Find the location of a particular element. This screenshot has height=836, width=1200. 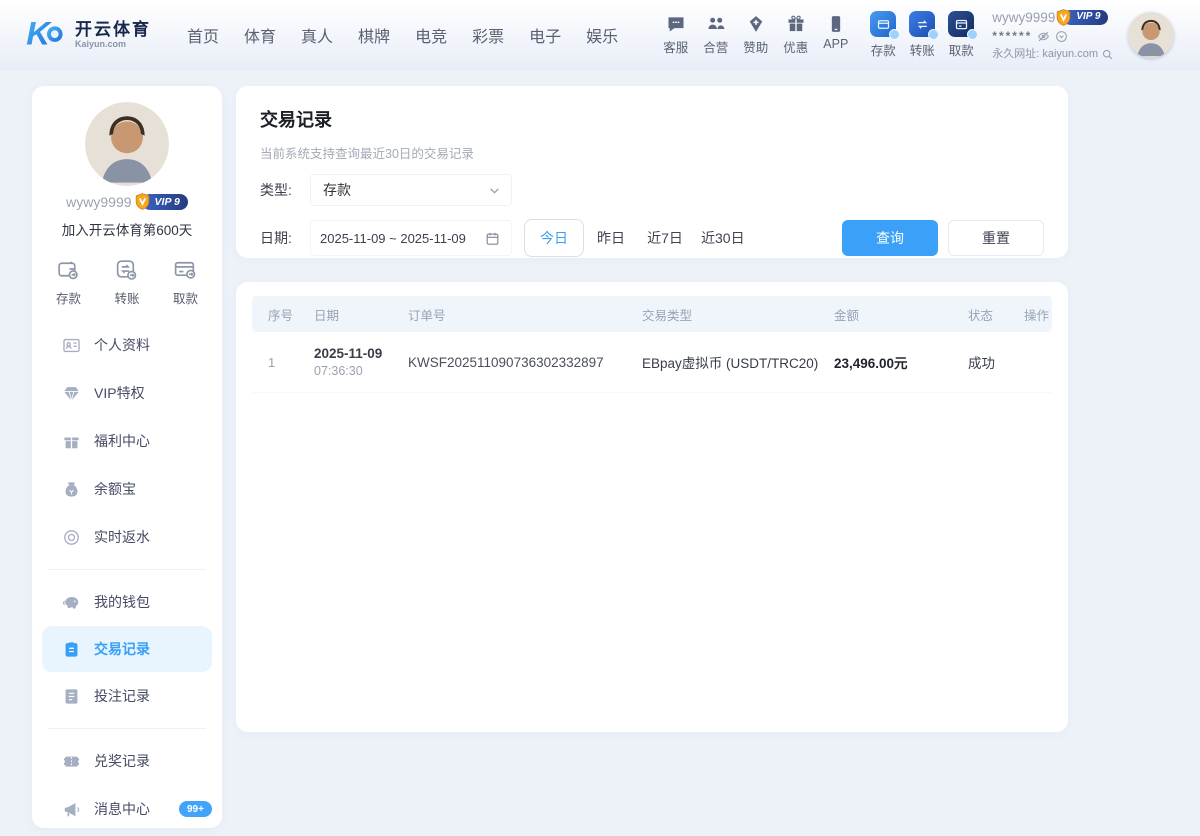

date-filter-label: 日期: is located at coordinates (276, 238).